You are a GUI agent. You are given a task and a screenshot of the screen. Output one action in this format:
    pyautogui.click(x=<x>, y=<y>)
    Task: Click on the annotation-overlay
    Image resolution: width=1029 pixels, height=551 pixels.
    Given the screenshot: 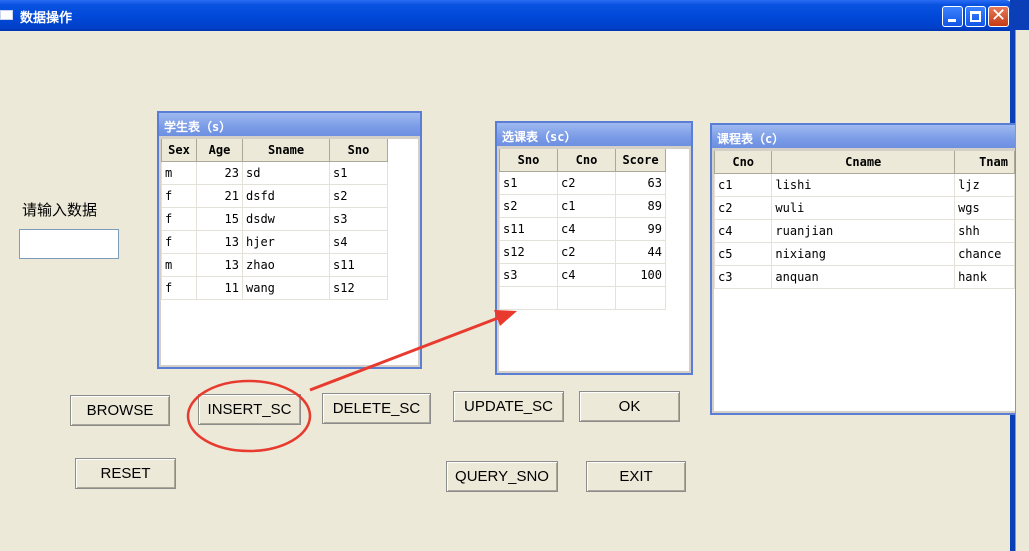 What is the action you would take?
    pyautogui.click(x=351, y=381)
    